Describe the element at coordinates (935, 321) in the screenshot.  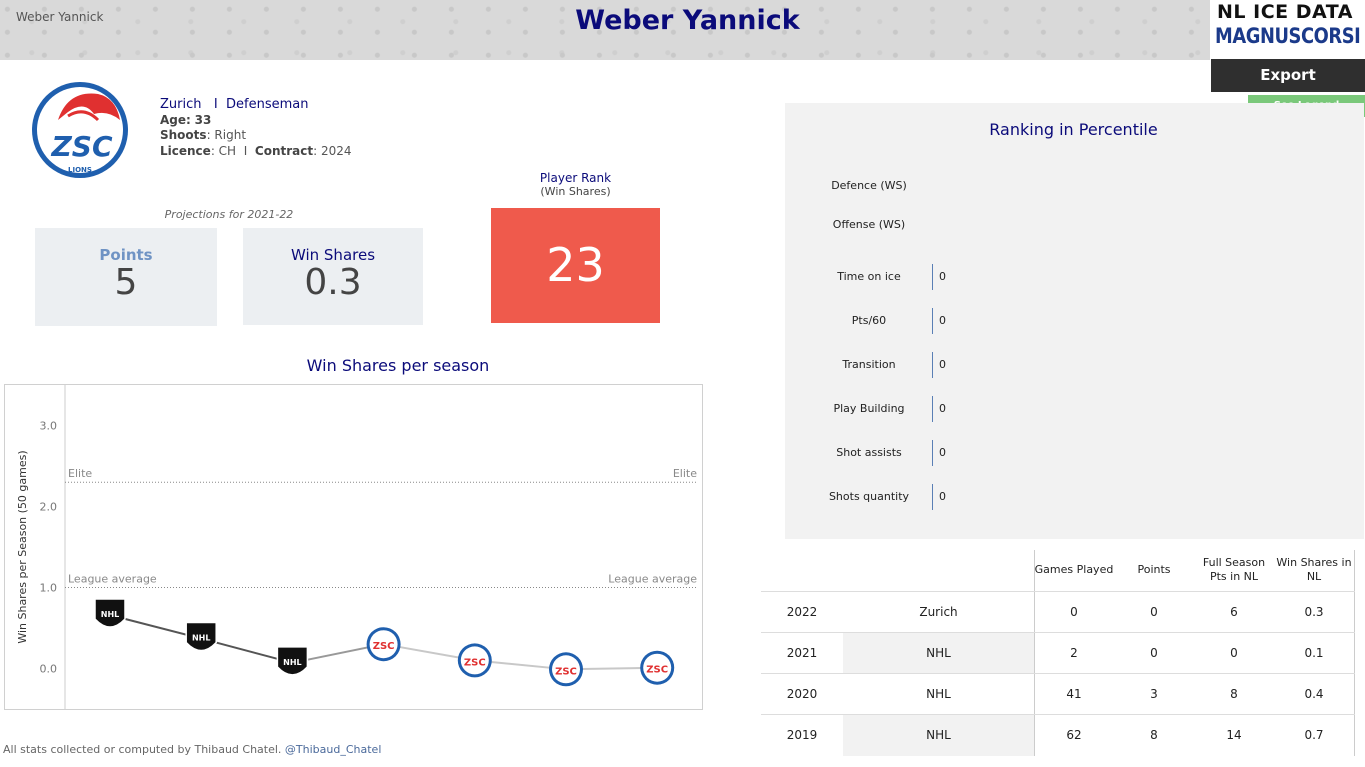
I see `ranking-row: Pts/60 0` at that location.